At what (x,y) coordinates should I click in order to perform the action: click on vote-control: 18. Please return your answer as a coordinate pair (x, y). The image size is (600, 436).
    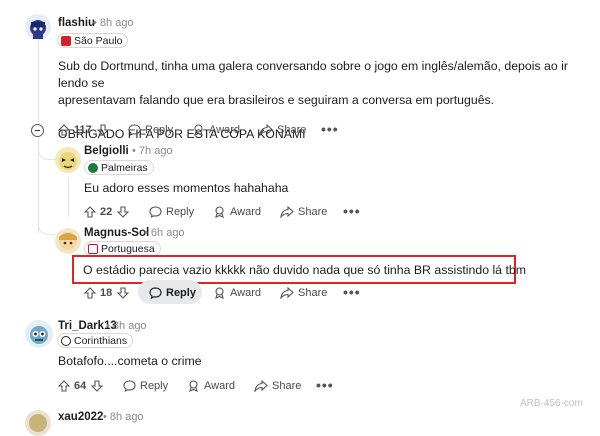
    Looking at the image, I should click on (108, 293).